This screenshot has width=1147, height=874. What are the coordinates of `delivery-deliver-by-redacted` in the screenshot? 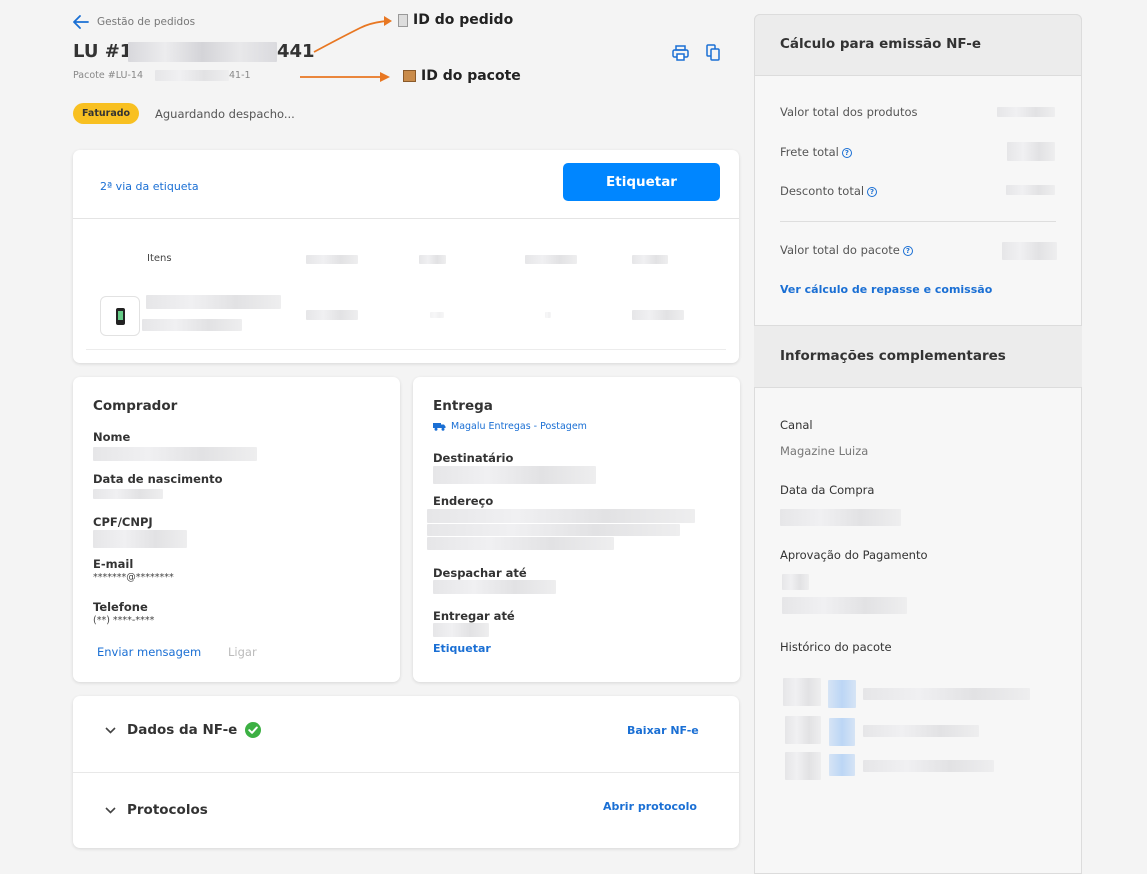 It's located at (461, 630).